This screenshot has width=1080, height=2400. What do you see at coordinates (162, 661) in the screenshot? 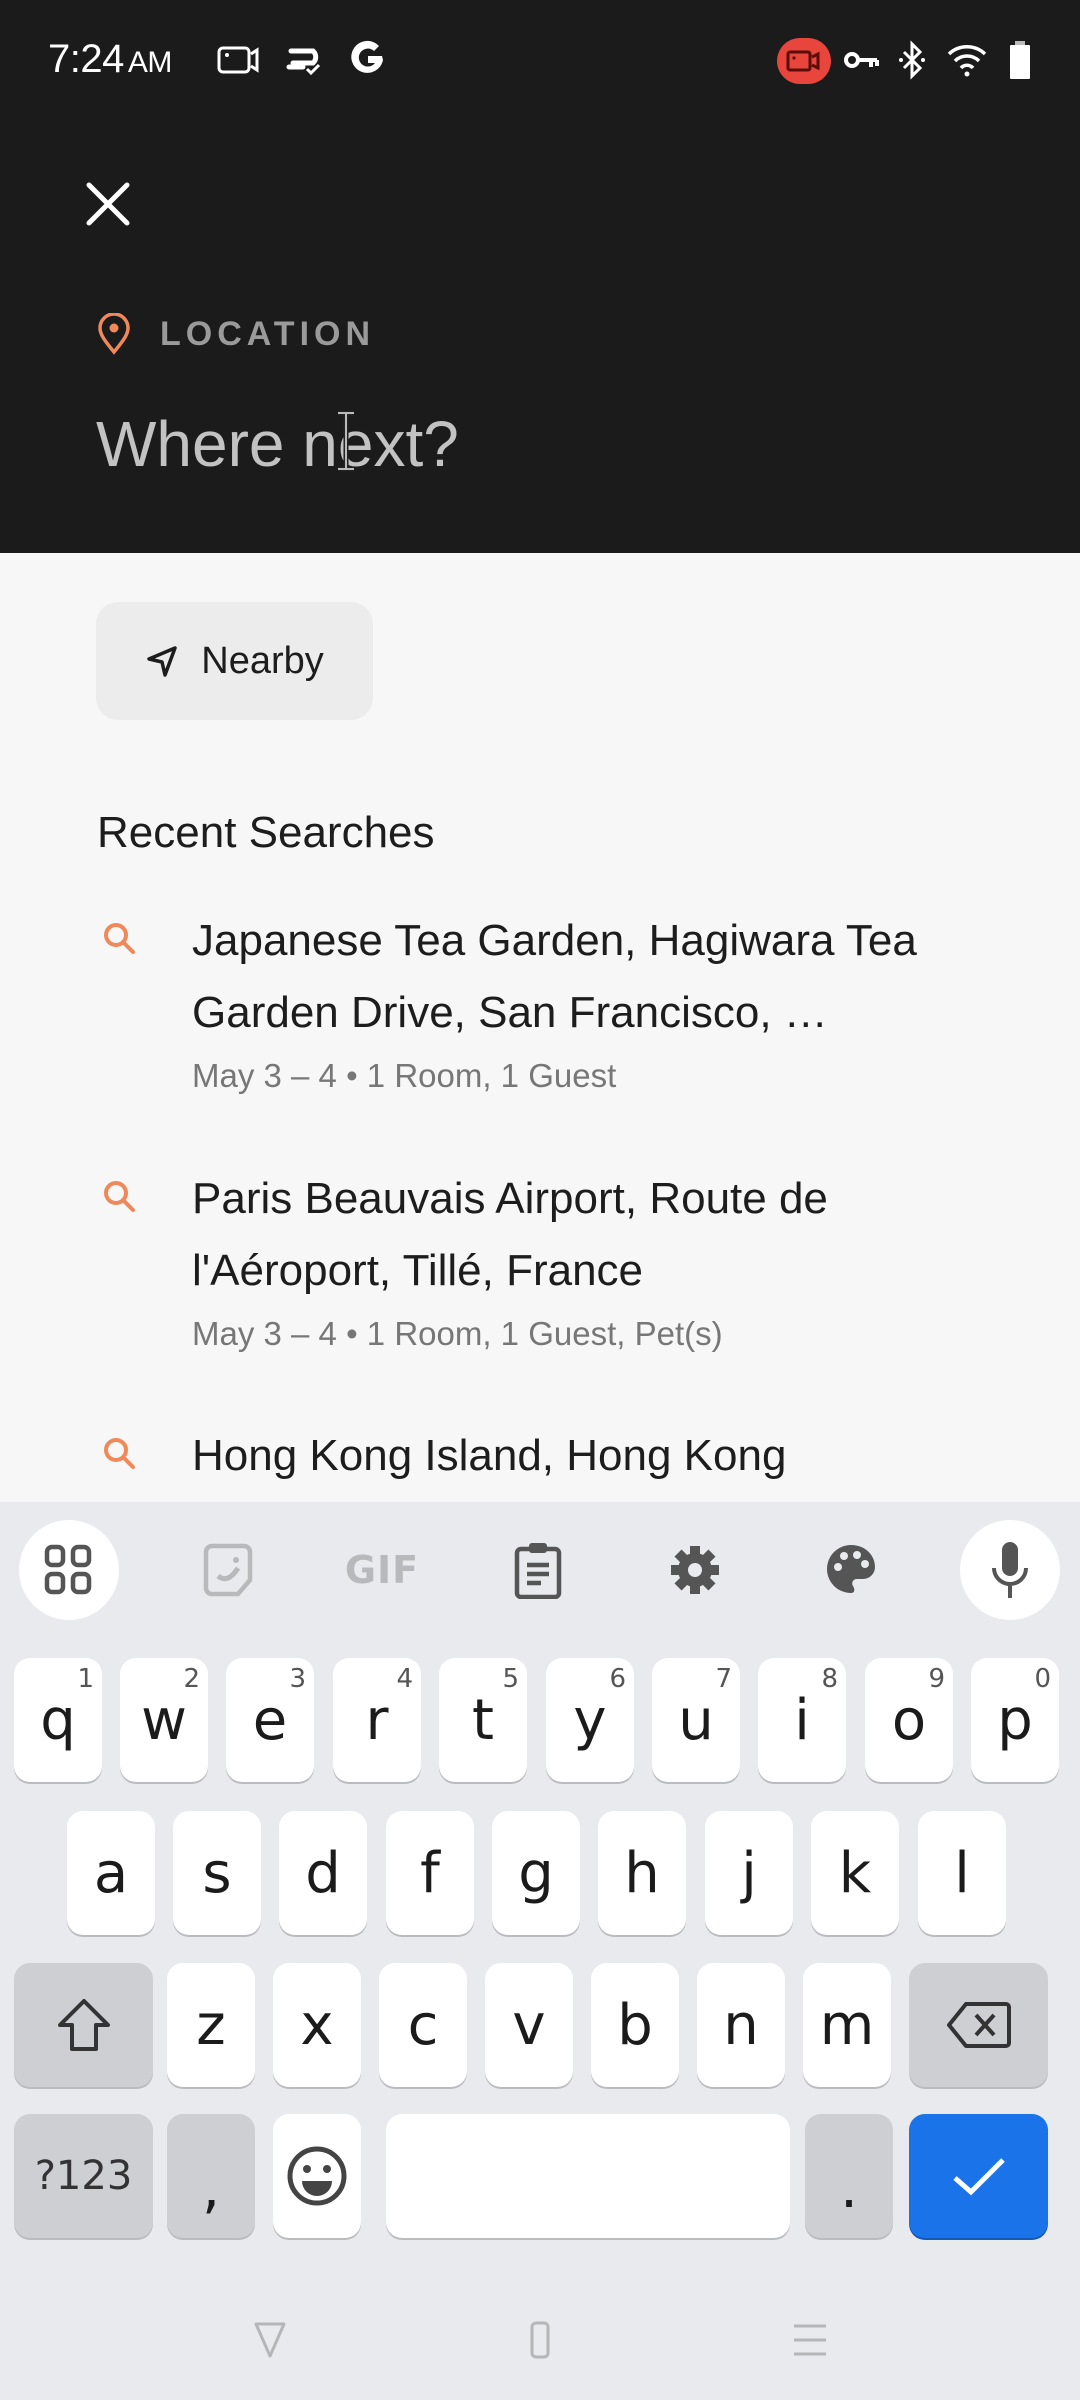
I see `navigation-arrow-icon` at bounding box center [162, 661].